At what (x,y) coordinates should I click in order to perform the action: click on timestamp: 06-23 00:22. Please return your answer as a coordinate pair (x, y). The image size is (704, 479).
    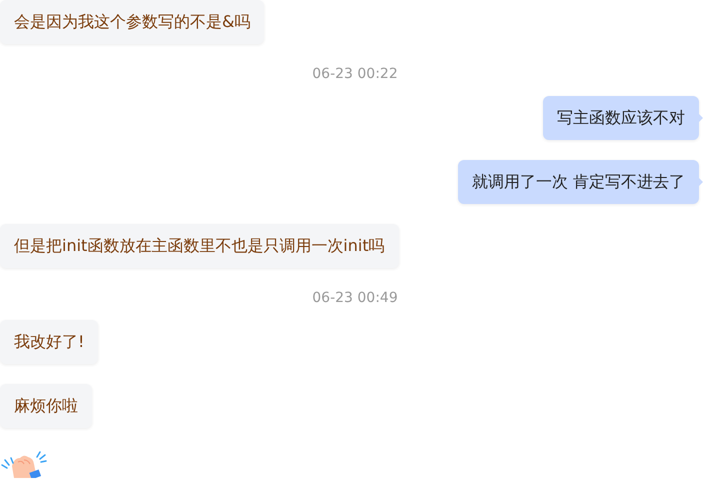
    Looking at the image, I should click on (354, 74).